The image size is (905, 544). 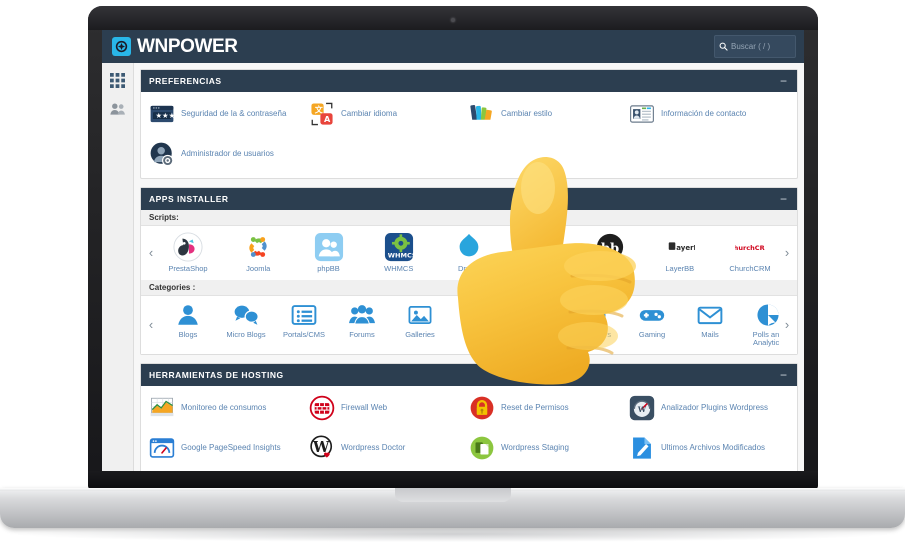 I want to click on laptop-bezel, so click(x=453, y=18).